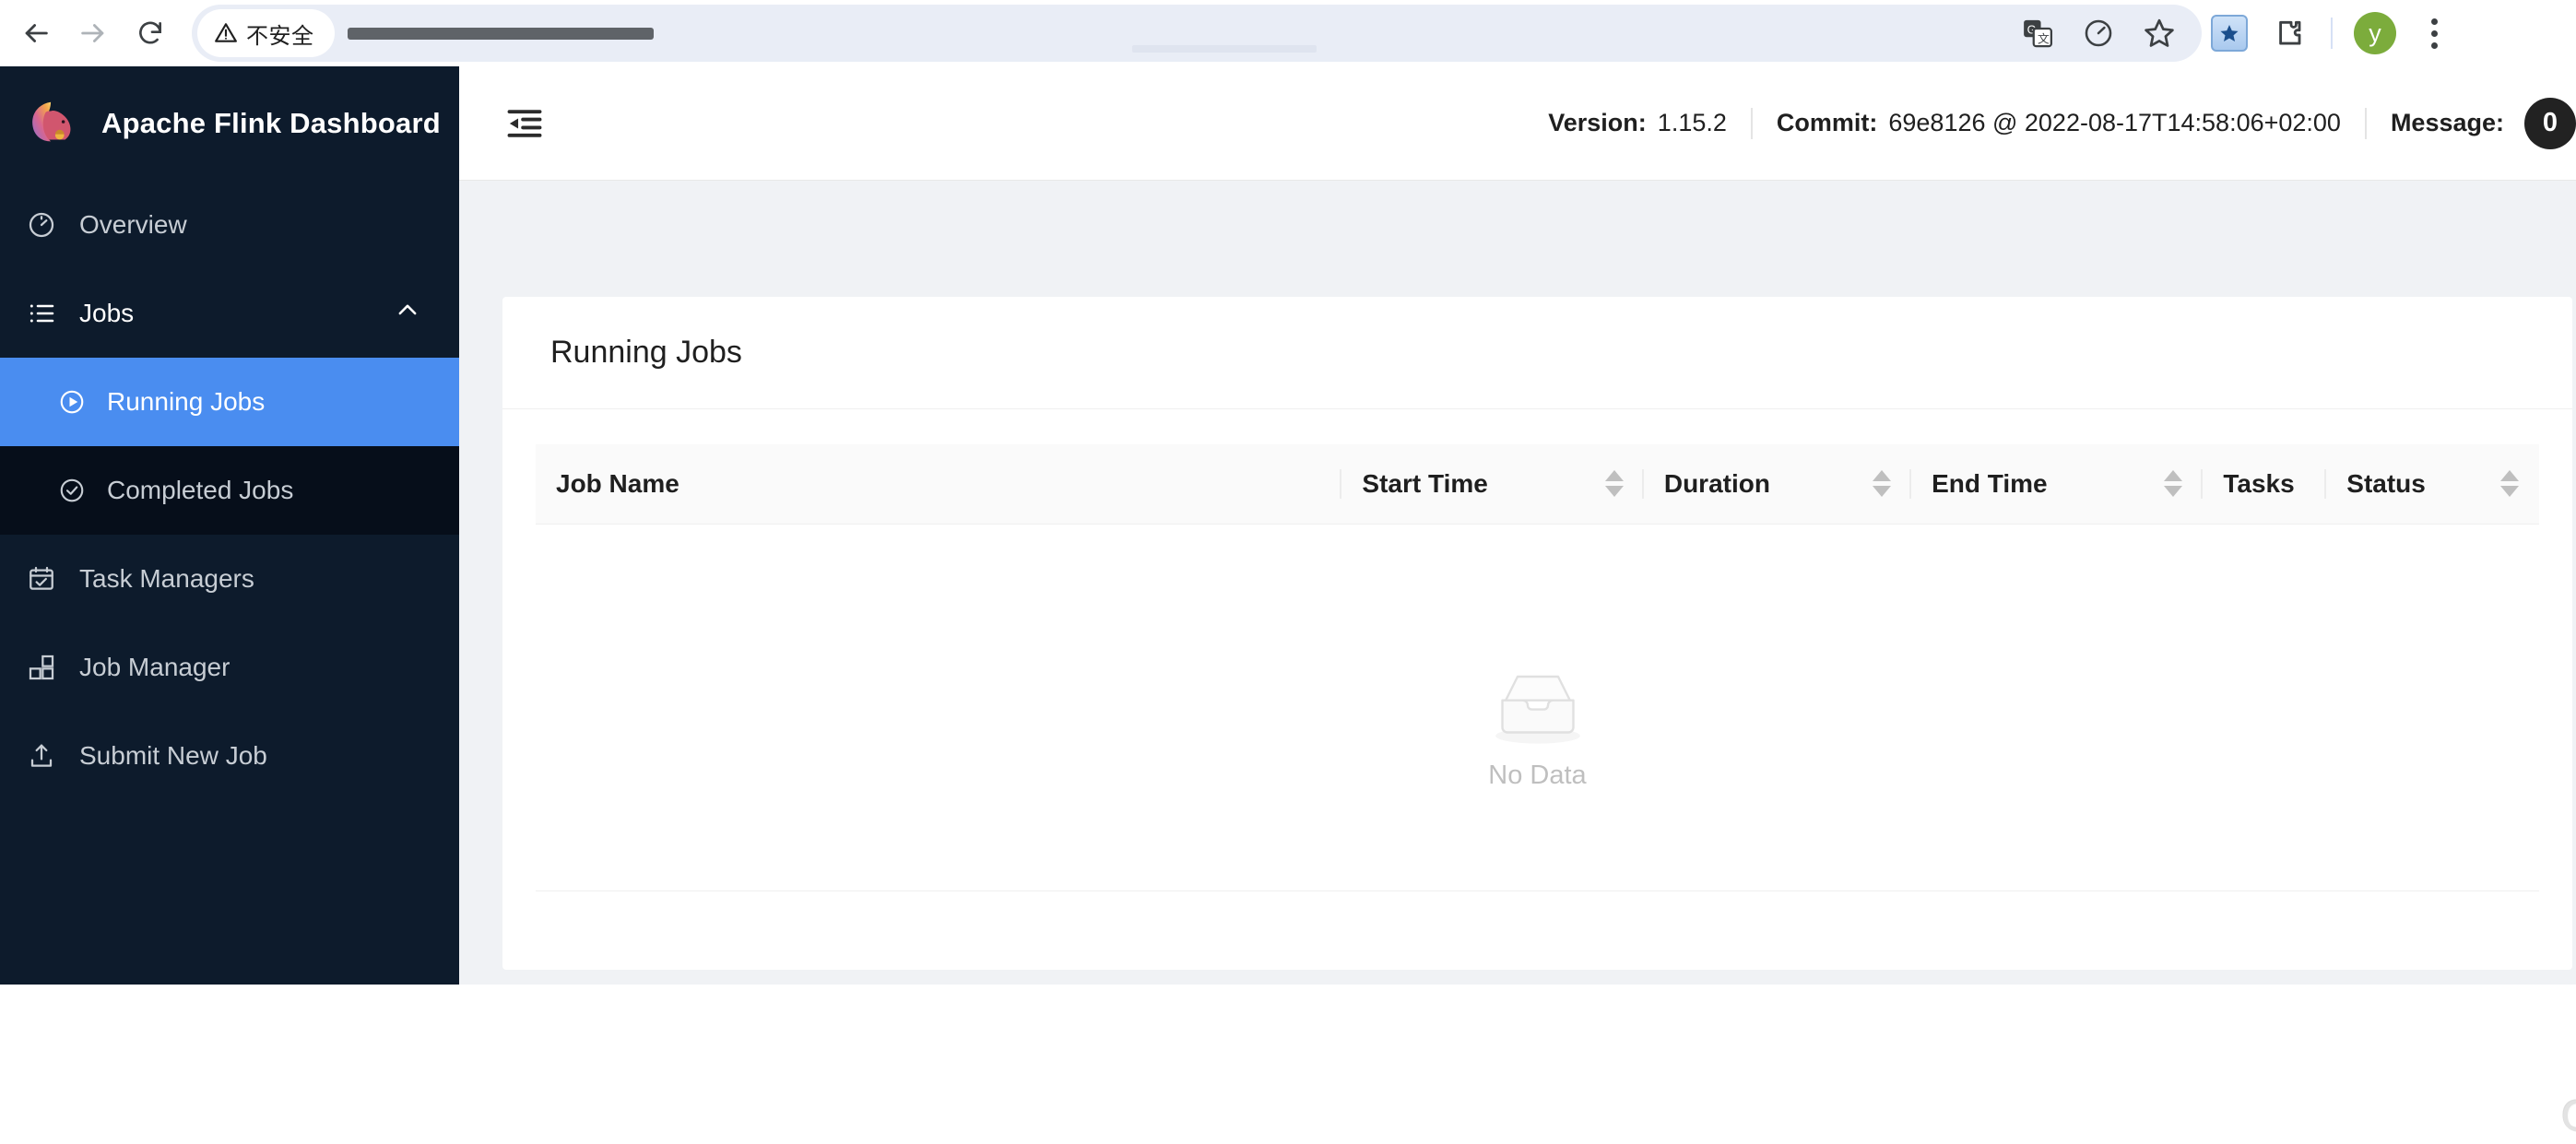 The height and width of the screenshot is (1144, 2576). I want to click on reload-button, so click(150, 33).